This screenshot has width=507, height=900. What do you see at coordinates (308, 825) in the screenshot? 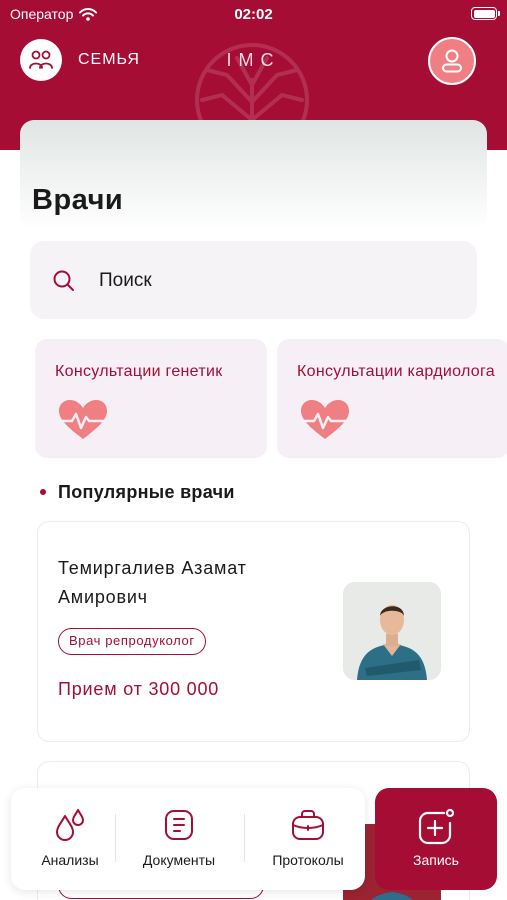
I see `briefcase-icon` at bounding box center [308, 825].